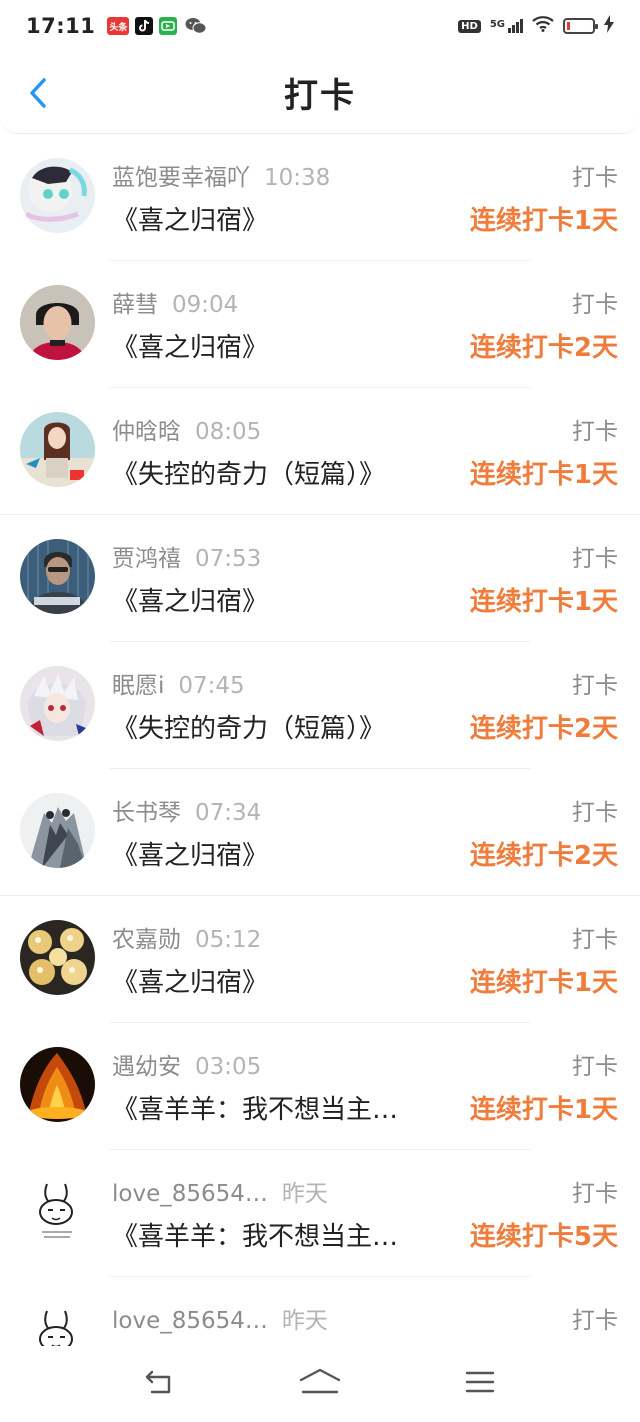  I want to click on checkin-row: love_85654… 昨天 打卡, so click(320, 1311).